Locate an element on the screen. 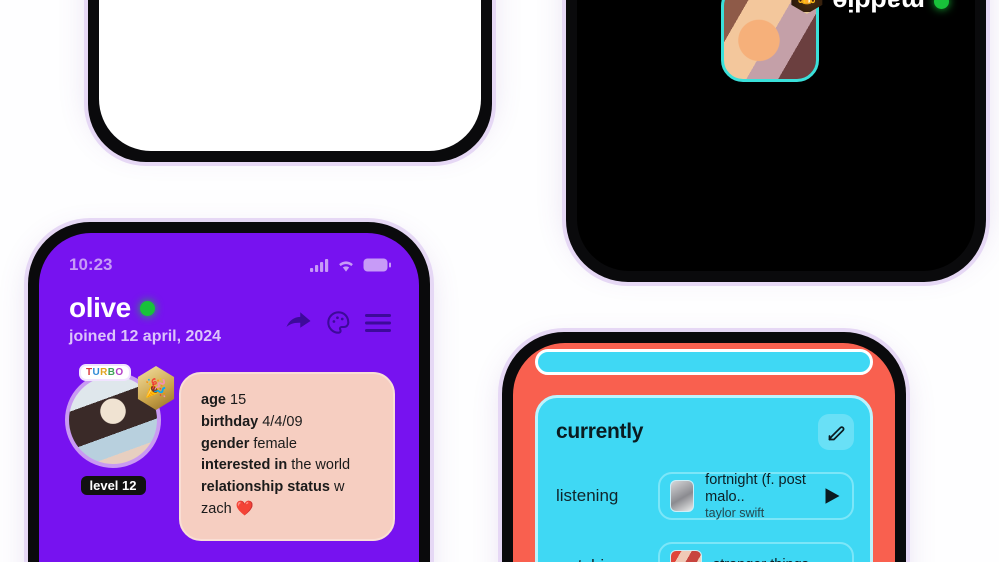  info-value: 15 is located at coordinates (238, 400).